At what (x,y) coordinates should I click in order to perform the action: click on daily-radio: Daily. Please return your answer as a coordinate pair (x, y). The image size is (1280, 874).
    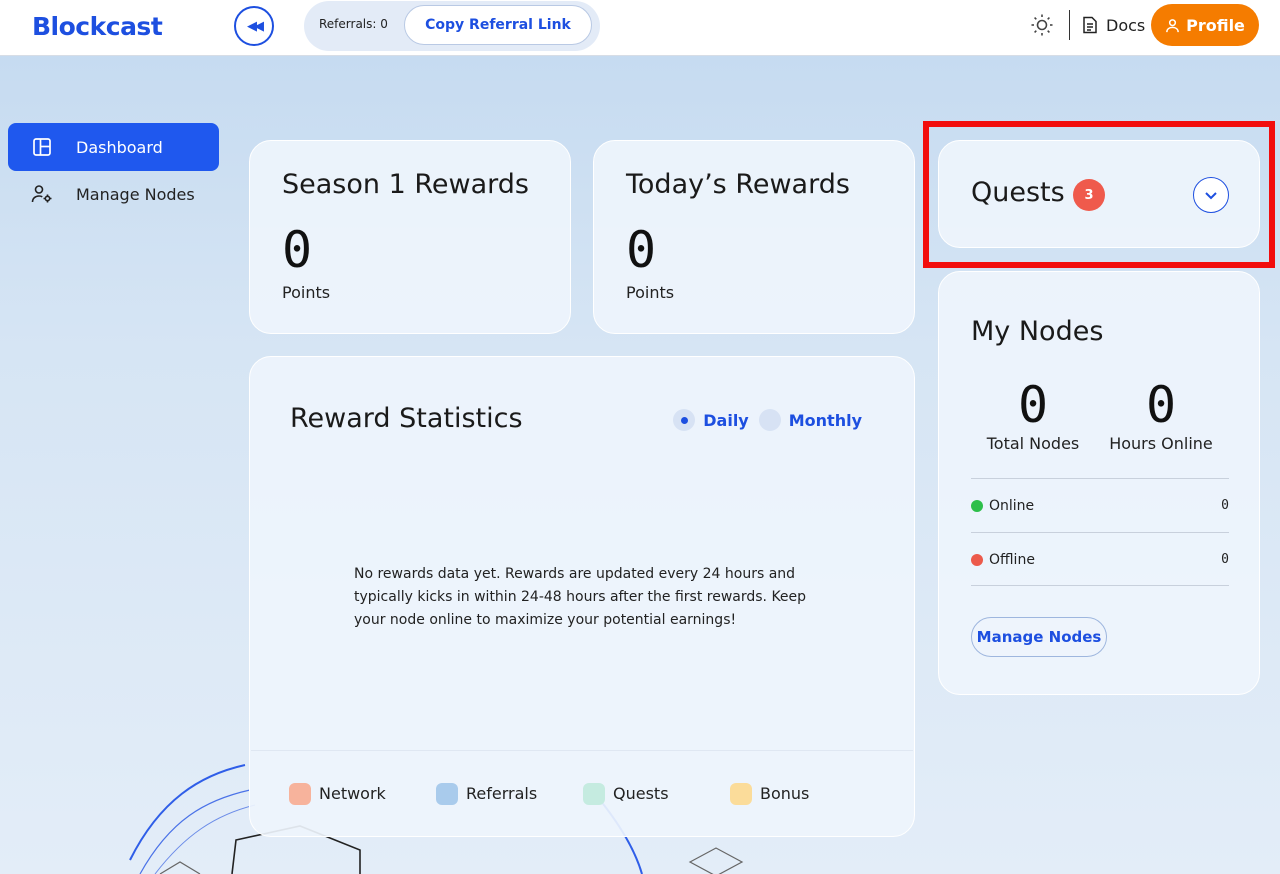
    Looking at the image, I should click on (711, 420).